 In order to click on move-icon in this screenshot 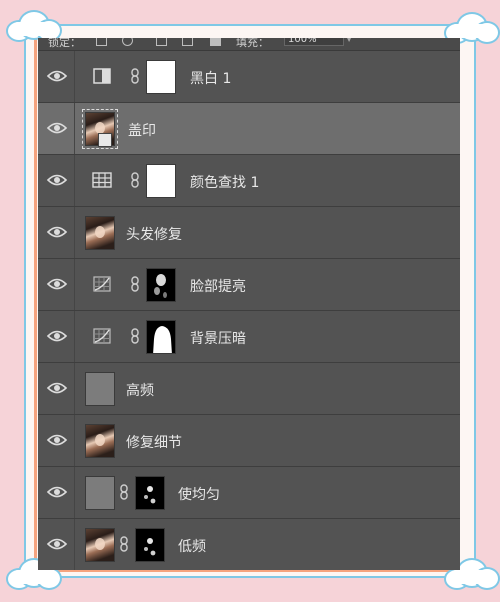, I will do `click(161, 42)`.